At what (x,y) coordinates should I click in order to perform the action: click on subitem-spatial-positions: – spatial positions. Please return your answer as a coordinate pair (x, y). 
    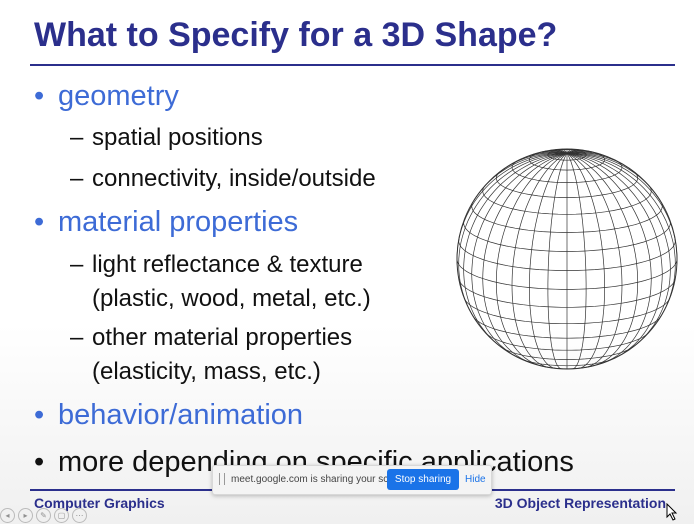
    Looking at the image, I should click on (166, 138).